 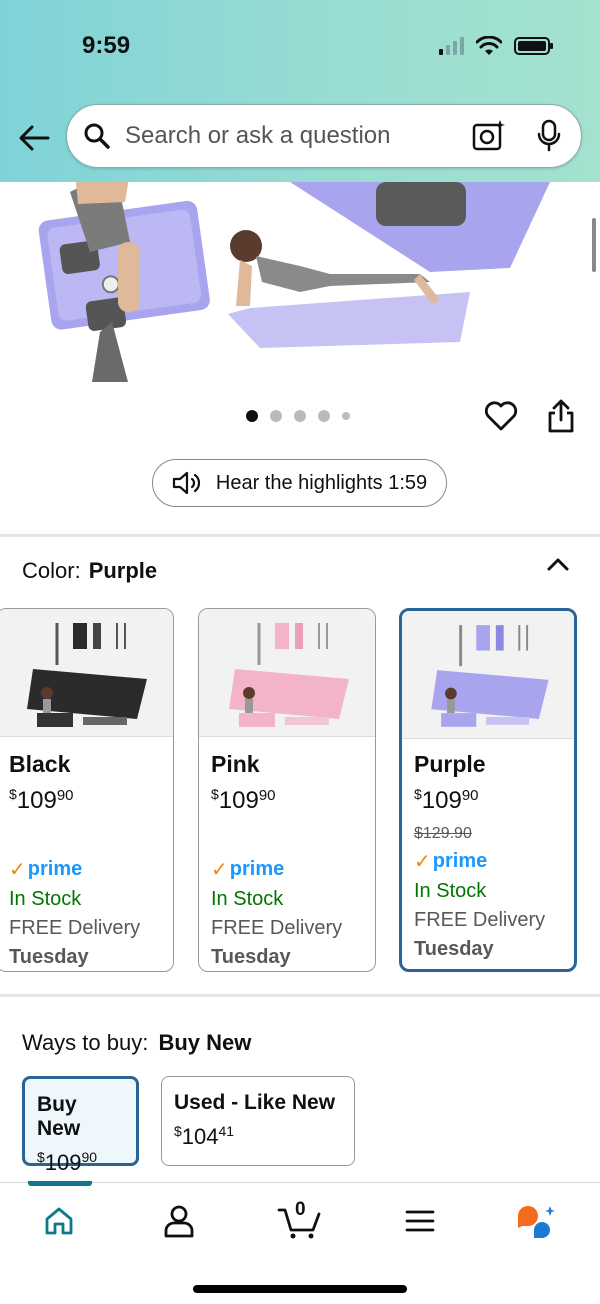 I want to click on hear-highlights-label: Hear the highlights 1:59, so click(x=321, y=482).